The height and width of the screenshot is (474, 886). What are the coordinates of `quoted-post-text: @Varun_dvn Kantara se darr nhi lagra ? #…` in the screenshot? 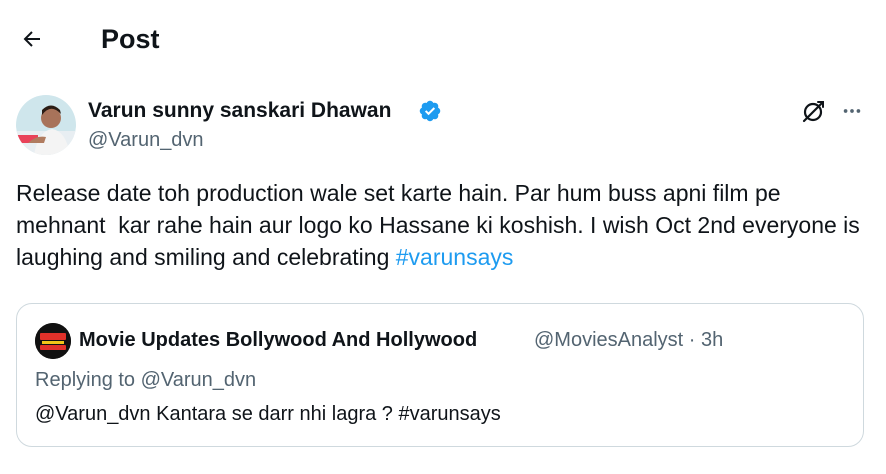 It's located at (268, 414).